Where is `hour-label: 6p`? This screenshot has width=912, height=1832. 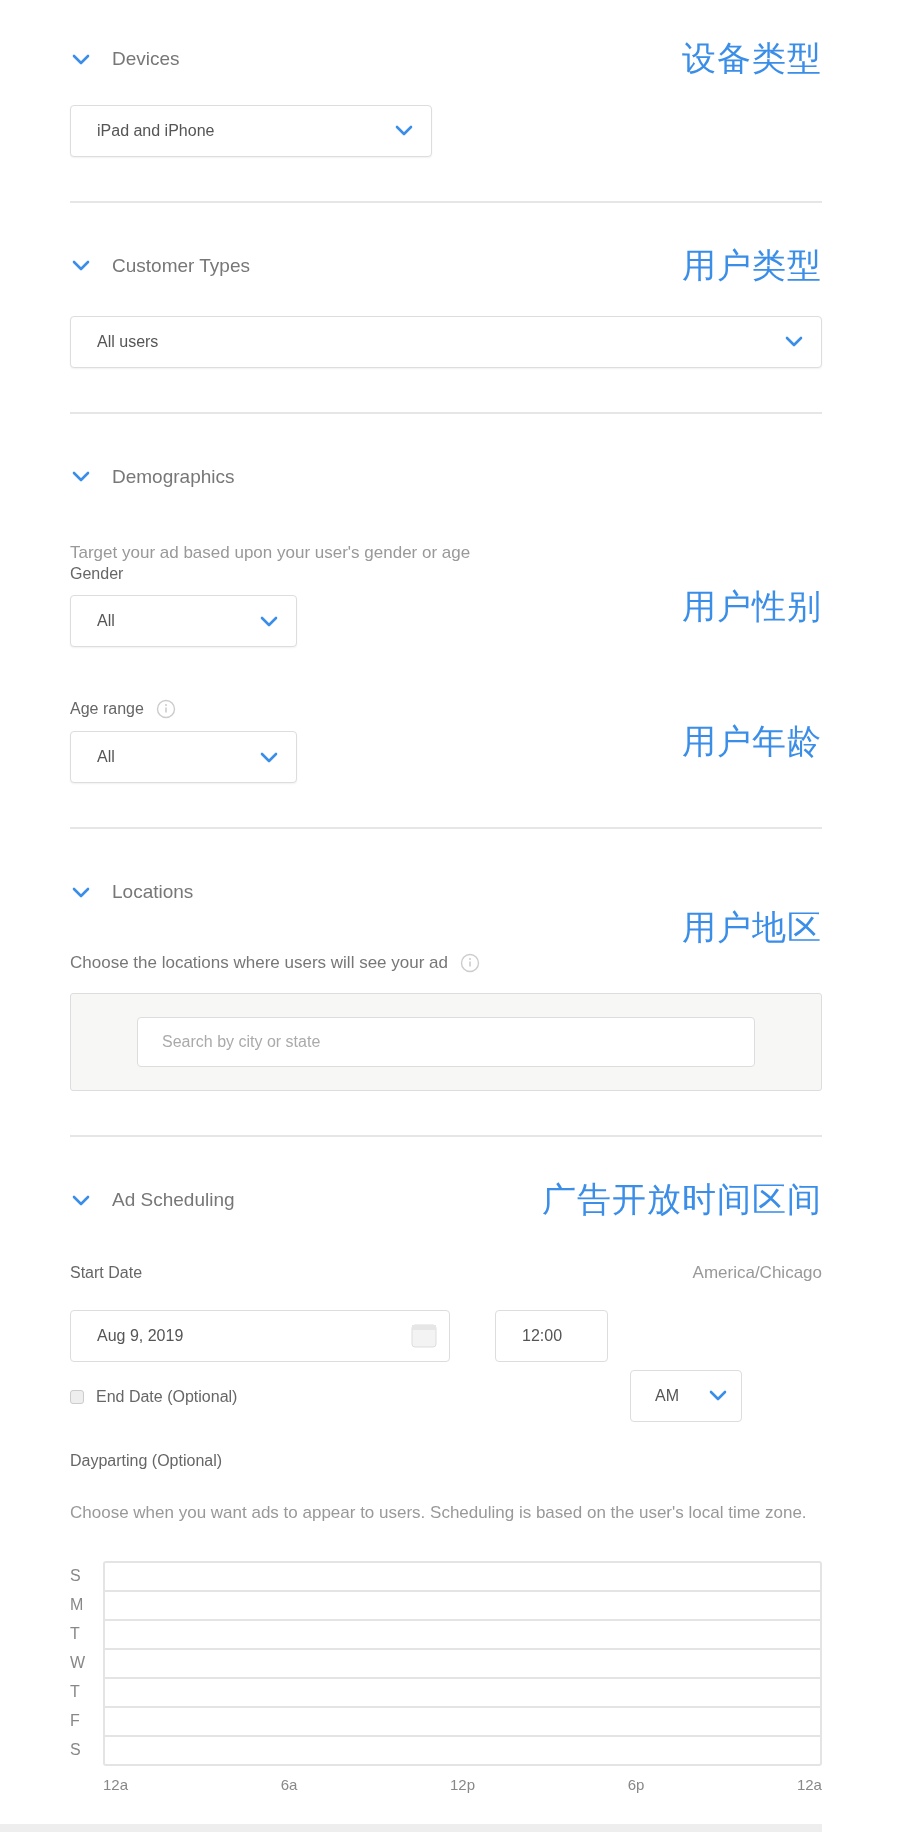
hour-label: 6p is located at coordinates (636, 1785).